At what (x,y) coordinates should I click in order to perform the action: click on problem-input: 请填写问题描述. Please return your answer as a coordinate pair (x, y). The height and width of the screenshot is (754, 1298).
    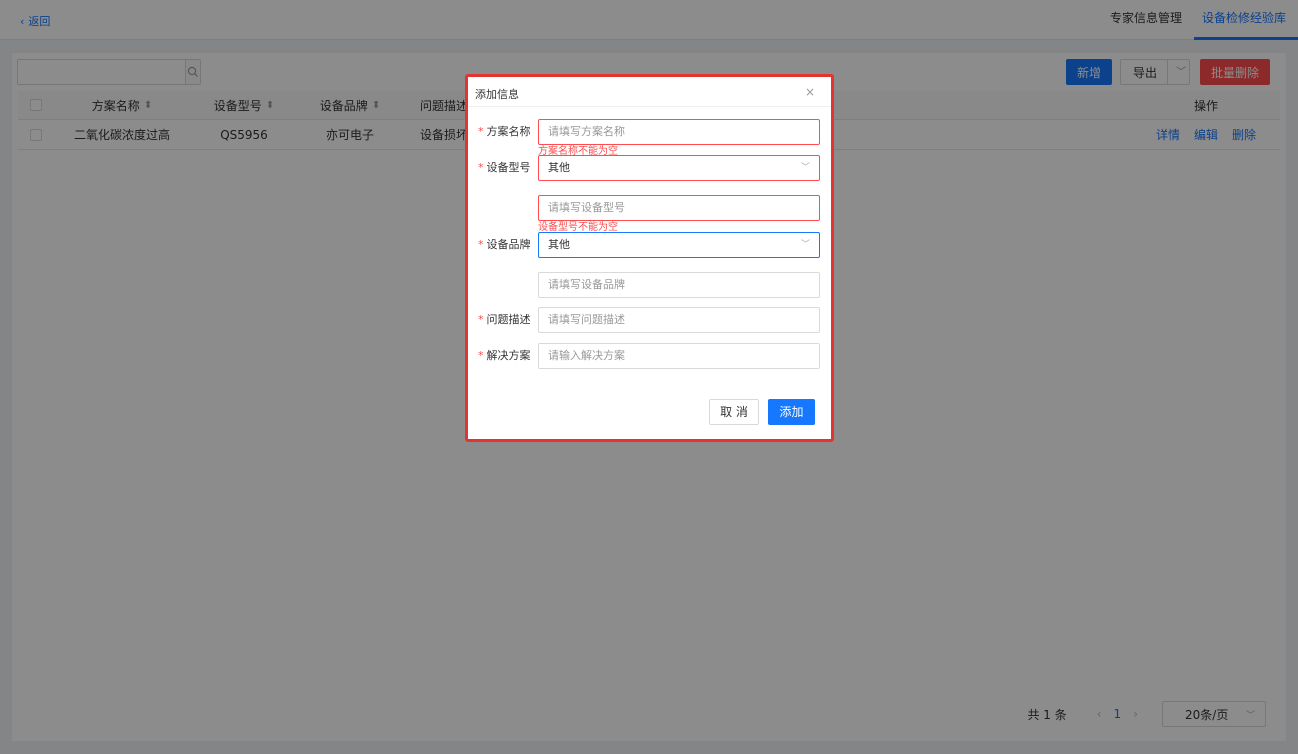
    Looking at the image, I should click on (679, 320).